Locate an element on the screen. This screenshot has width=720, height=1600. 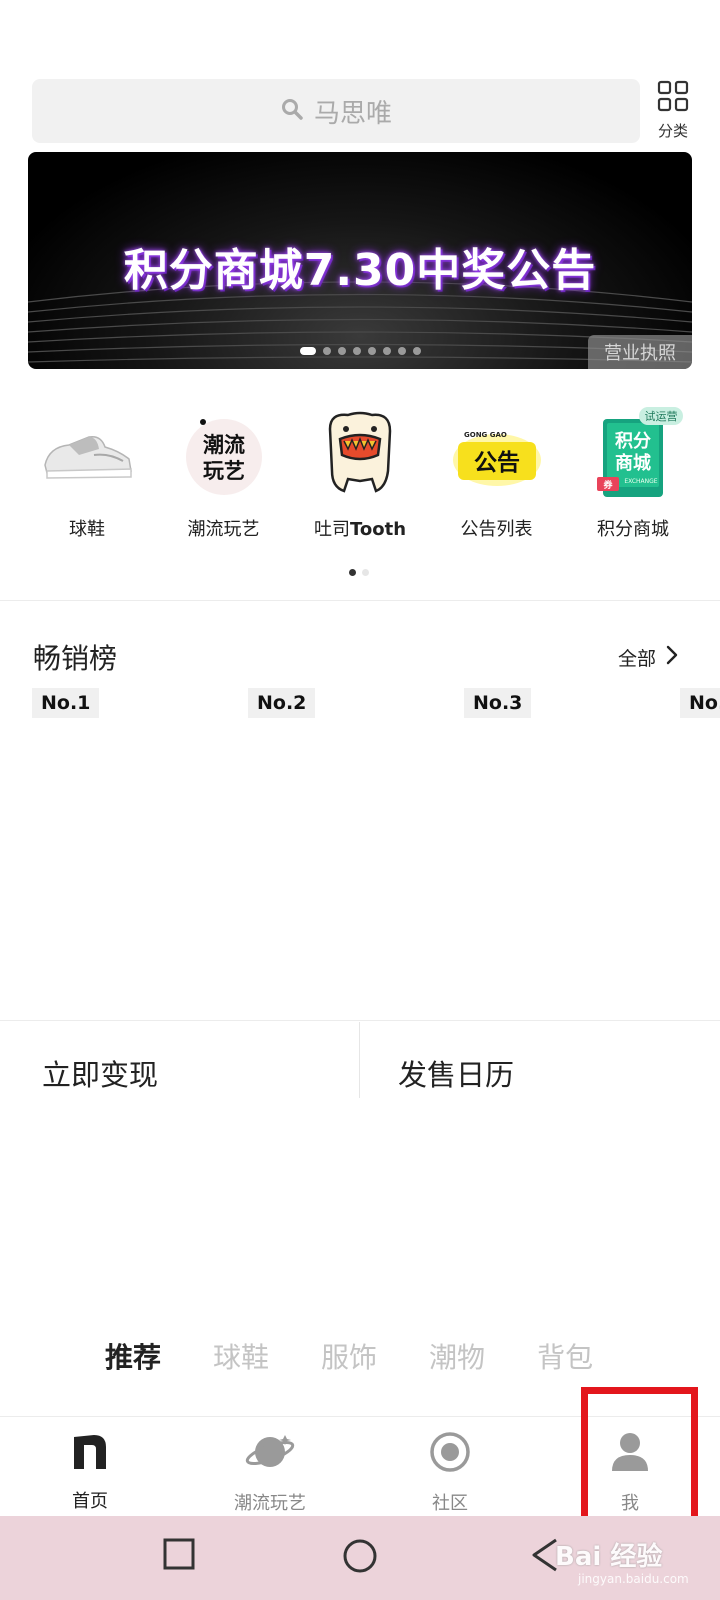
recent-apps-button is located at coordinates (179, 1556).